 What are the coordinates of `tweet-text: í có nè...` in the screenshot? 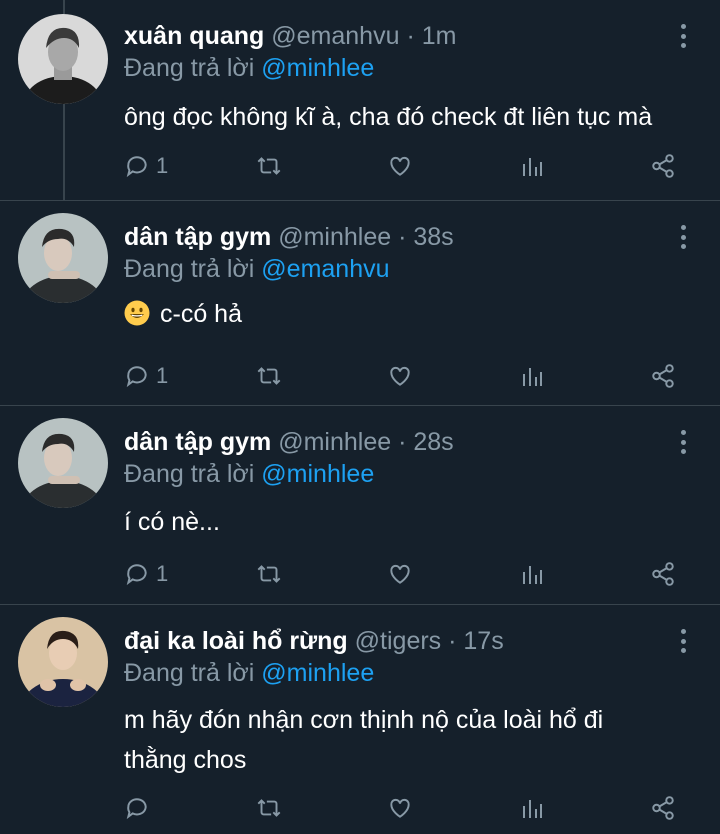 It's located at (172, 522).